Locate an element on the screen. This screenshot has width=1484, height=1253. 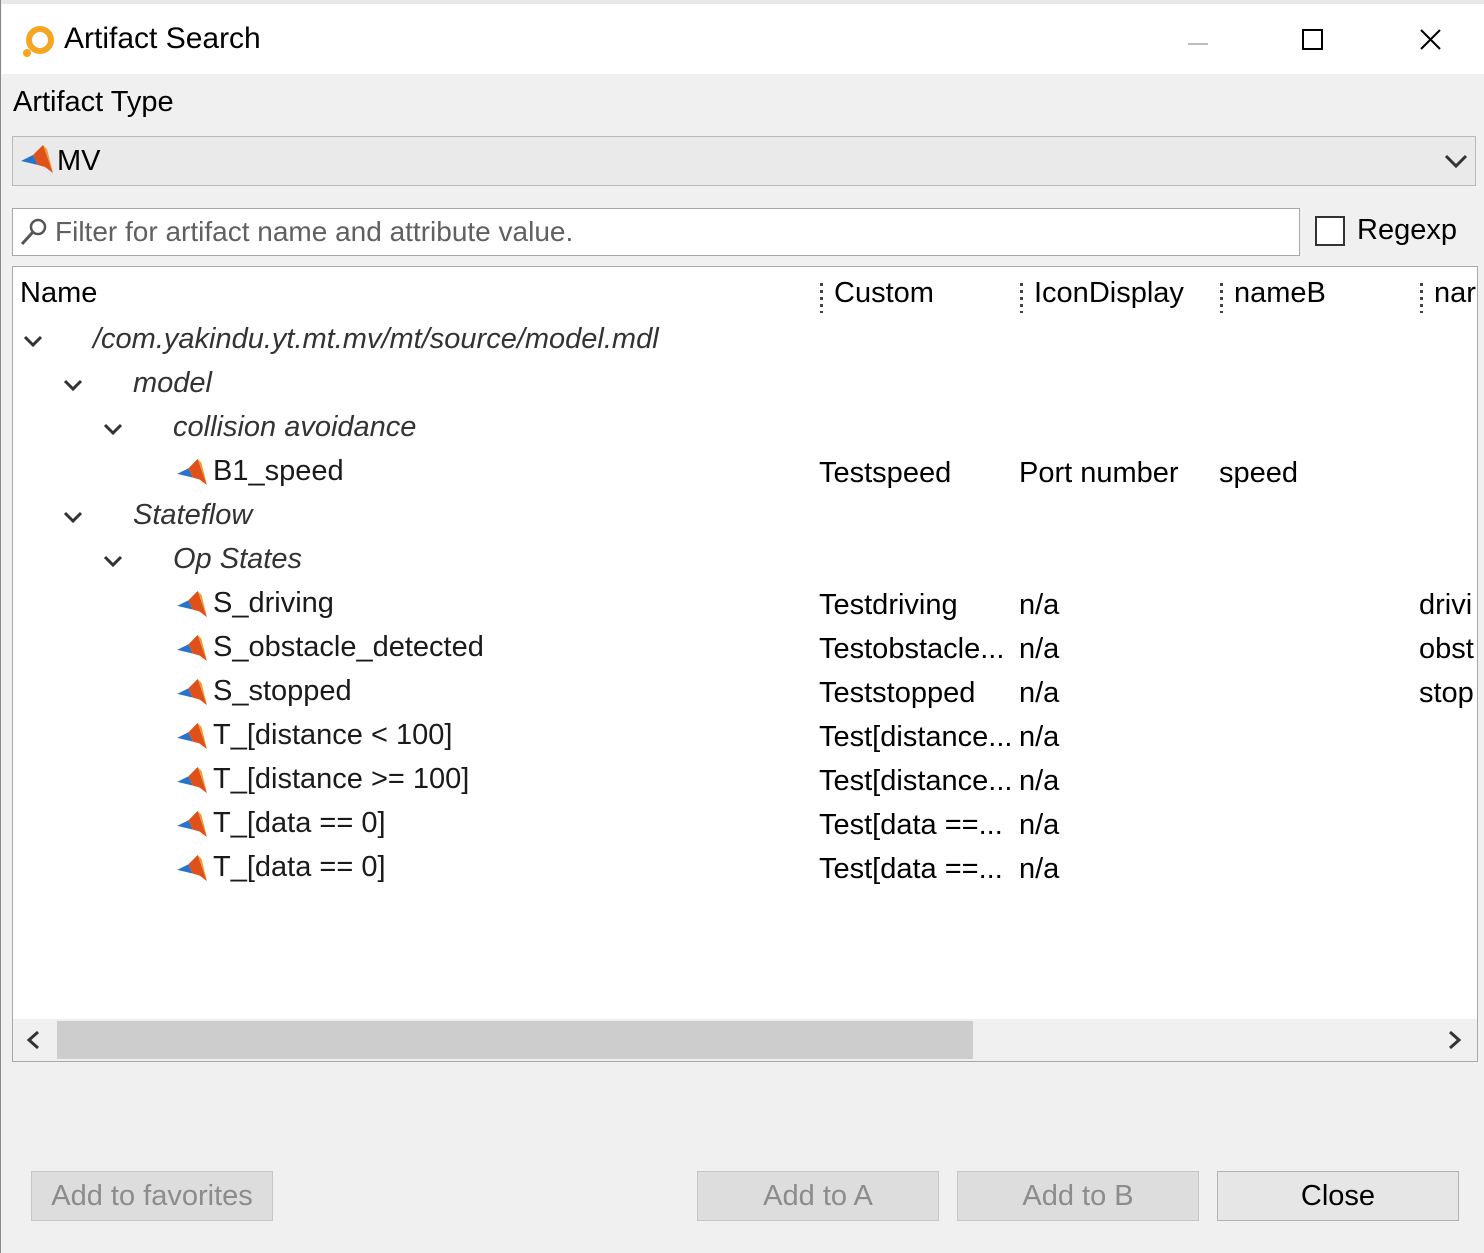
regexp-checkbox: Regexp is located at coordinates (1395, 234).